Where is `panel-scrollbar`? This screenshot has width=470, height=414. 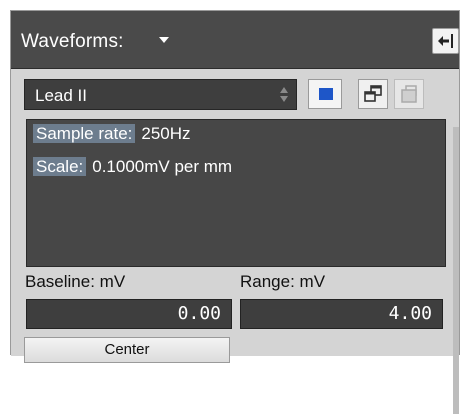
panel-scrollbar is located at coordinates (456, 270).